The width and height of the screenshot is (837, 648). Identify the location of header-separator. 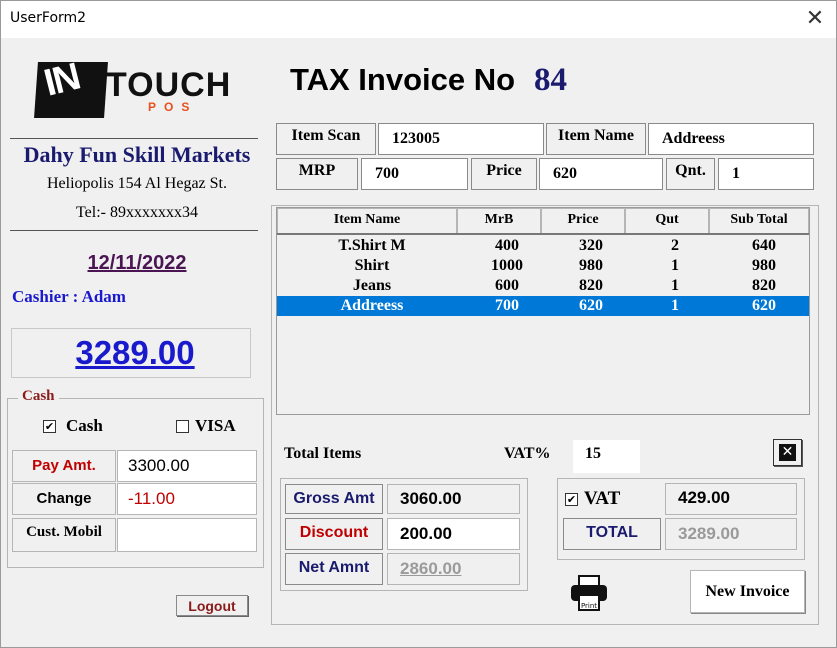
(543, 234).